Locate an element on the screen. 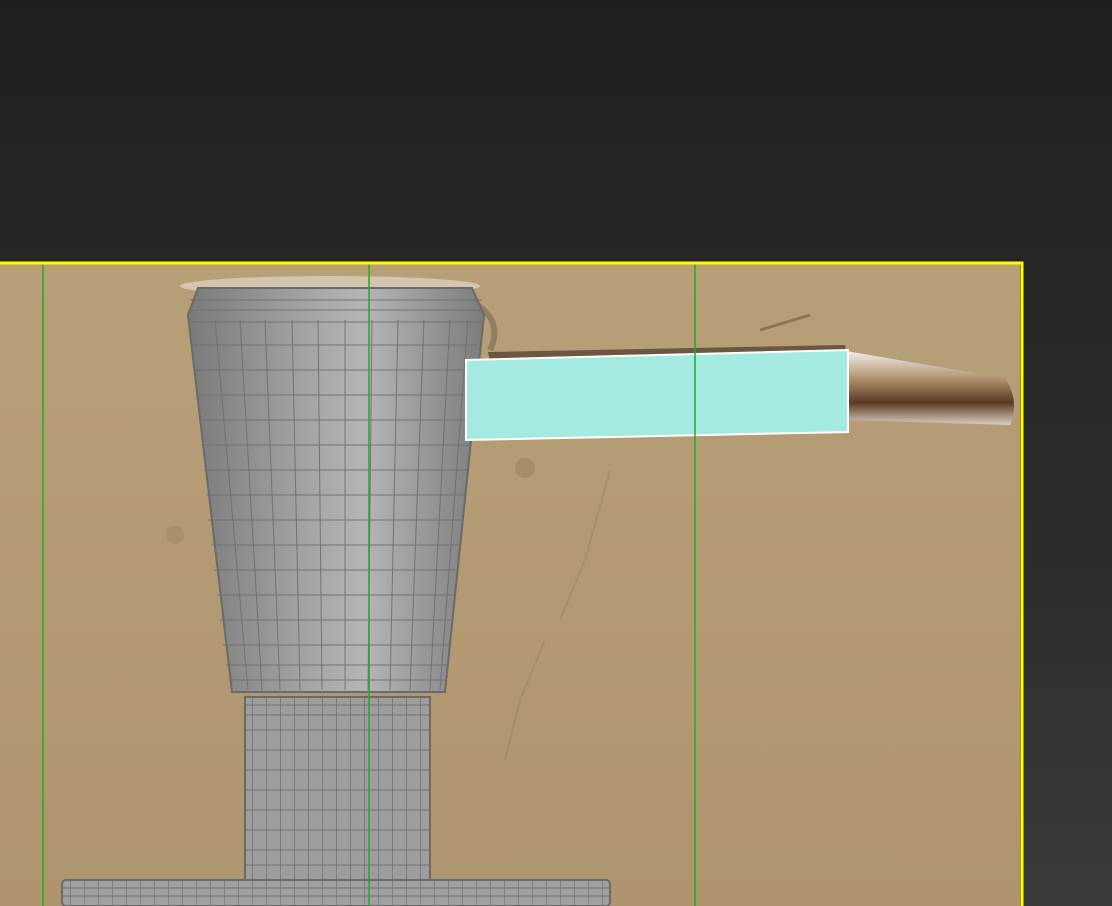 This screenshot has width=1112, height=906. dispenser-neck-mesh is located at coordinates (337, 788).